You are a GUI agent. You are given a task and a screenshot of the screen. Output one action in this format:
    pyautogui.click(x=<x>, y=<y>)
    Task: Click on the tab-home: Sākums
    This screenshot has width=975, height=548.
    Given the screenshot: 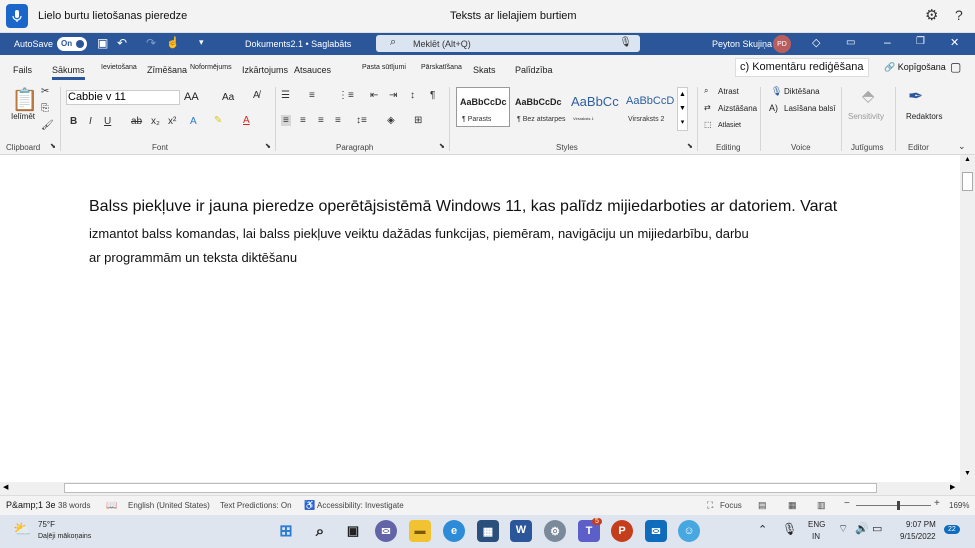 What is the action you would take?
    pyautogui.click(x=68, y=72)
    